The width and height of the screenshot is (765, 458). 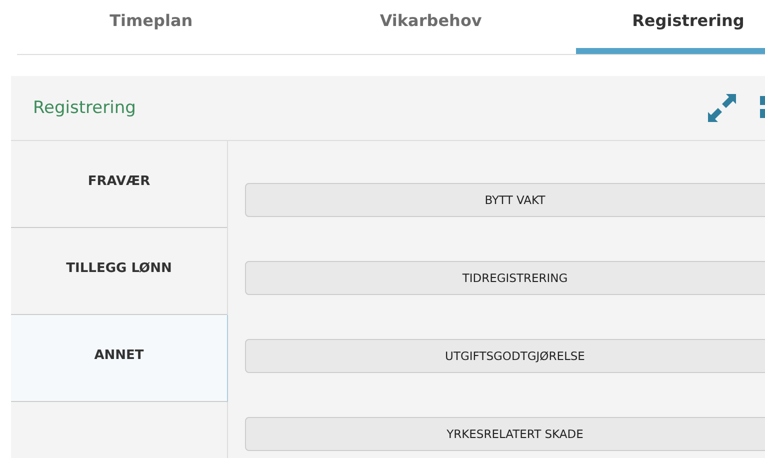 What do you see at coordinates (119, 358) in the screenshot?
I see `sidebar-item: ANNET` at bounding box center [119, 358].